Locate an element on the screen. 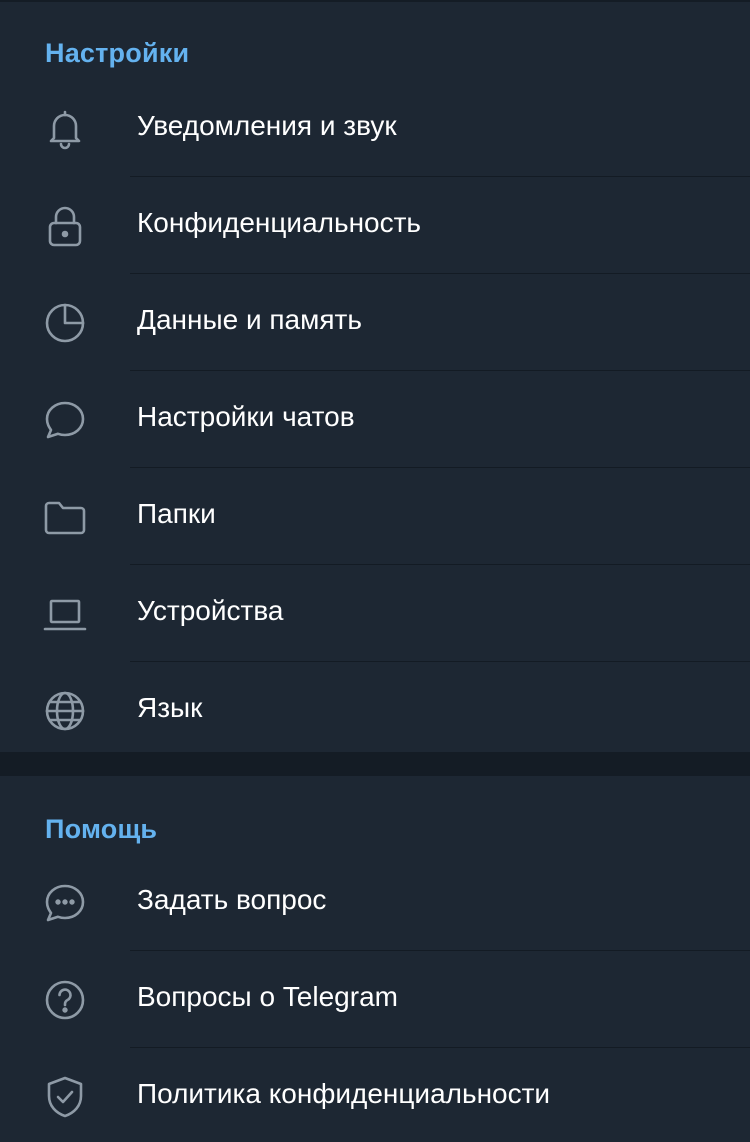  settings-item-label: Конфиденциальность is located at coordinates (279, 222).